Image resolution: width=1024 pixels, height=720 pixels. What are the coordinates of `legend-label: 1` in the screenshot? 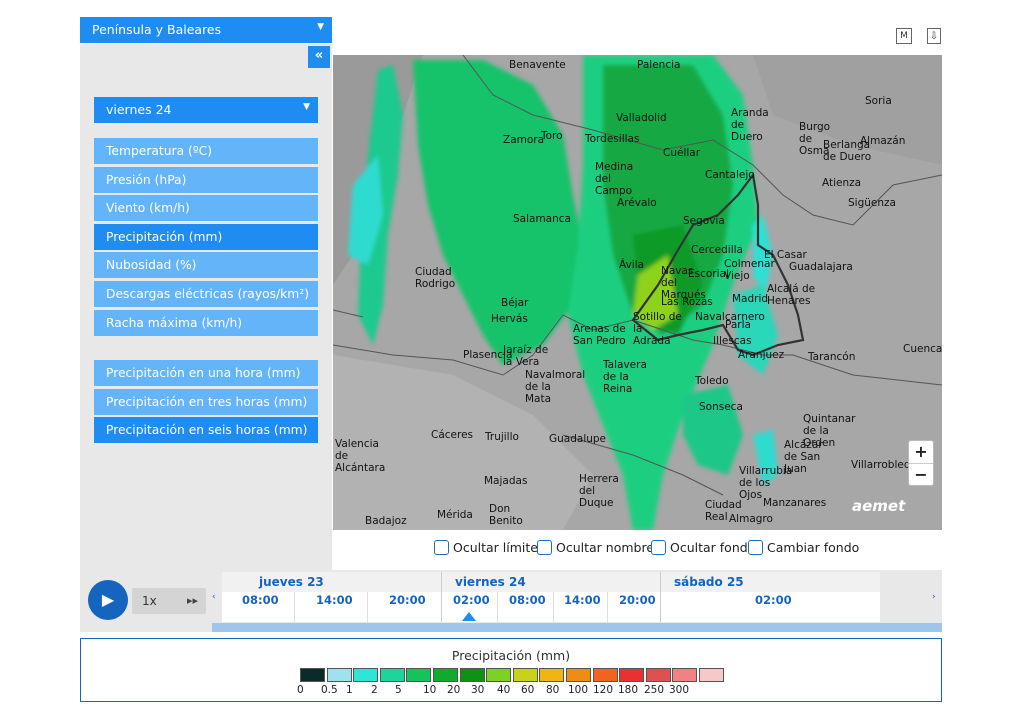 It's located at (349, 690).